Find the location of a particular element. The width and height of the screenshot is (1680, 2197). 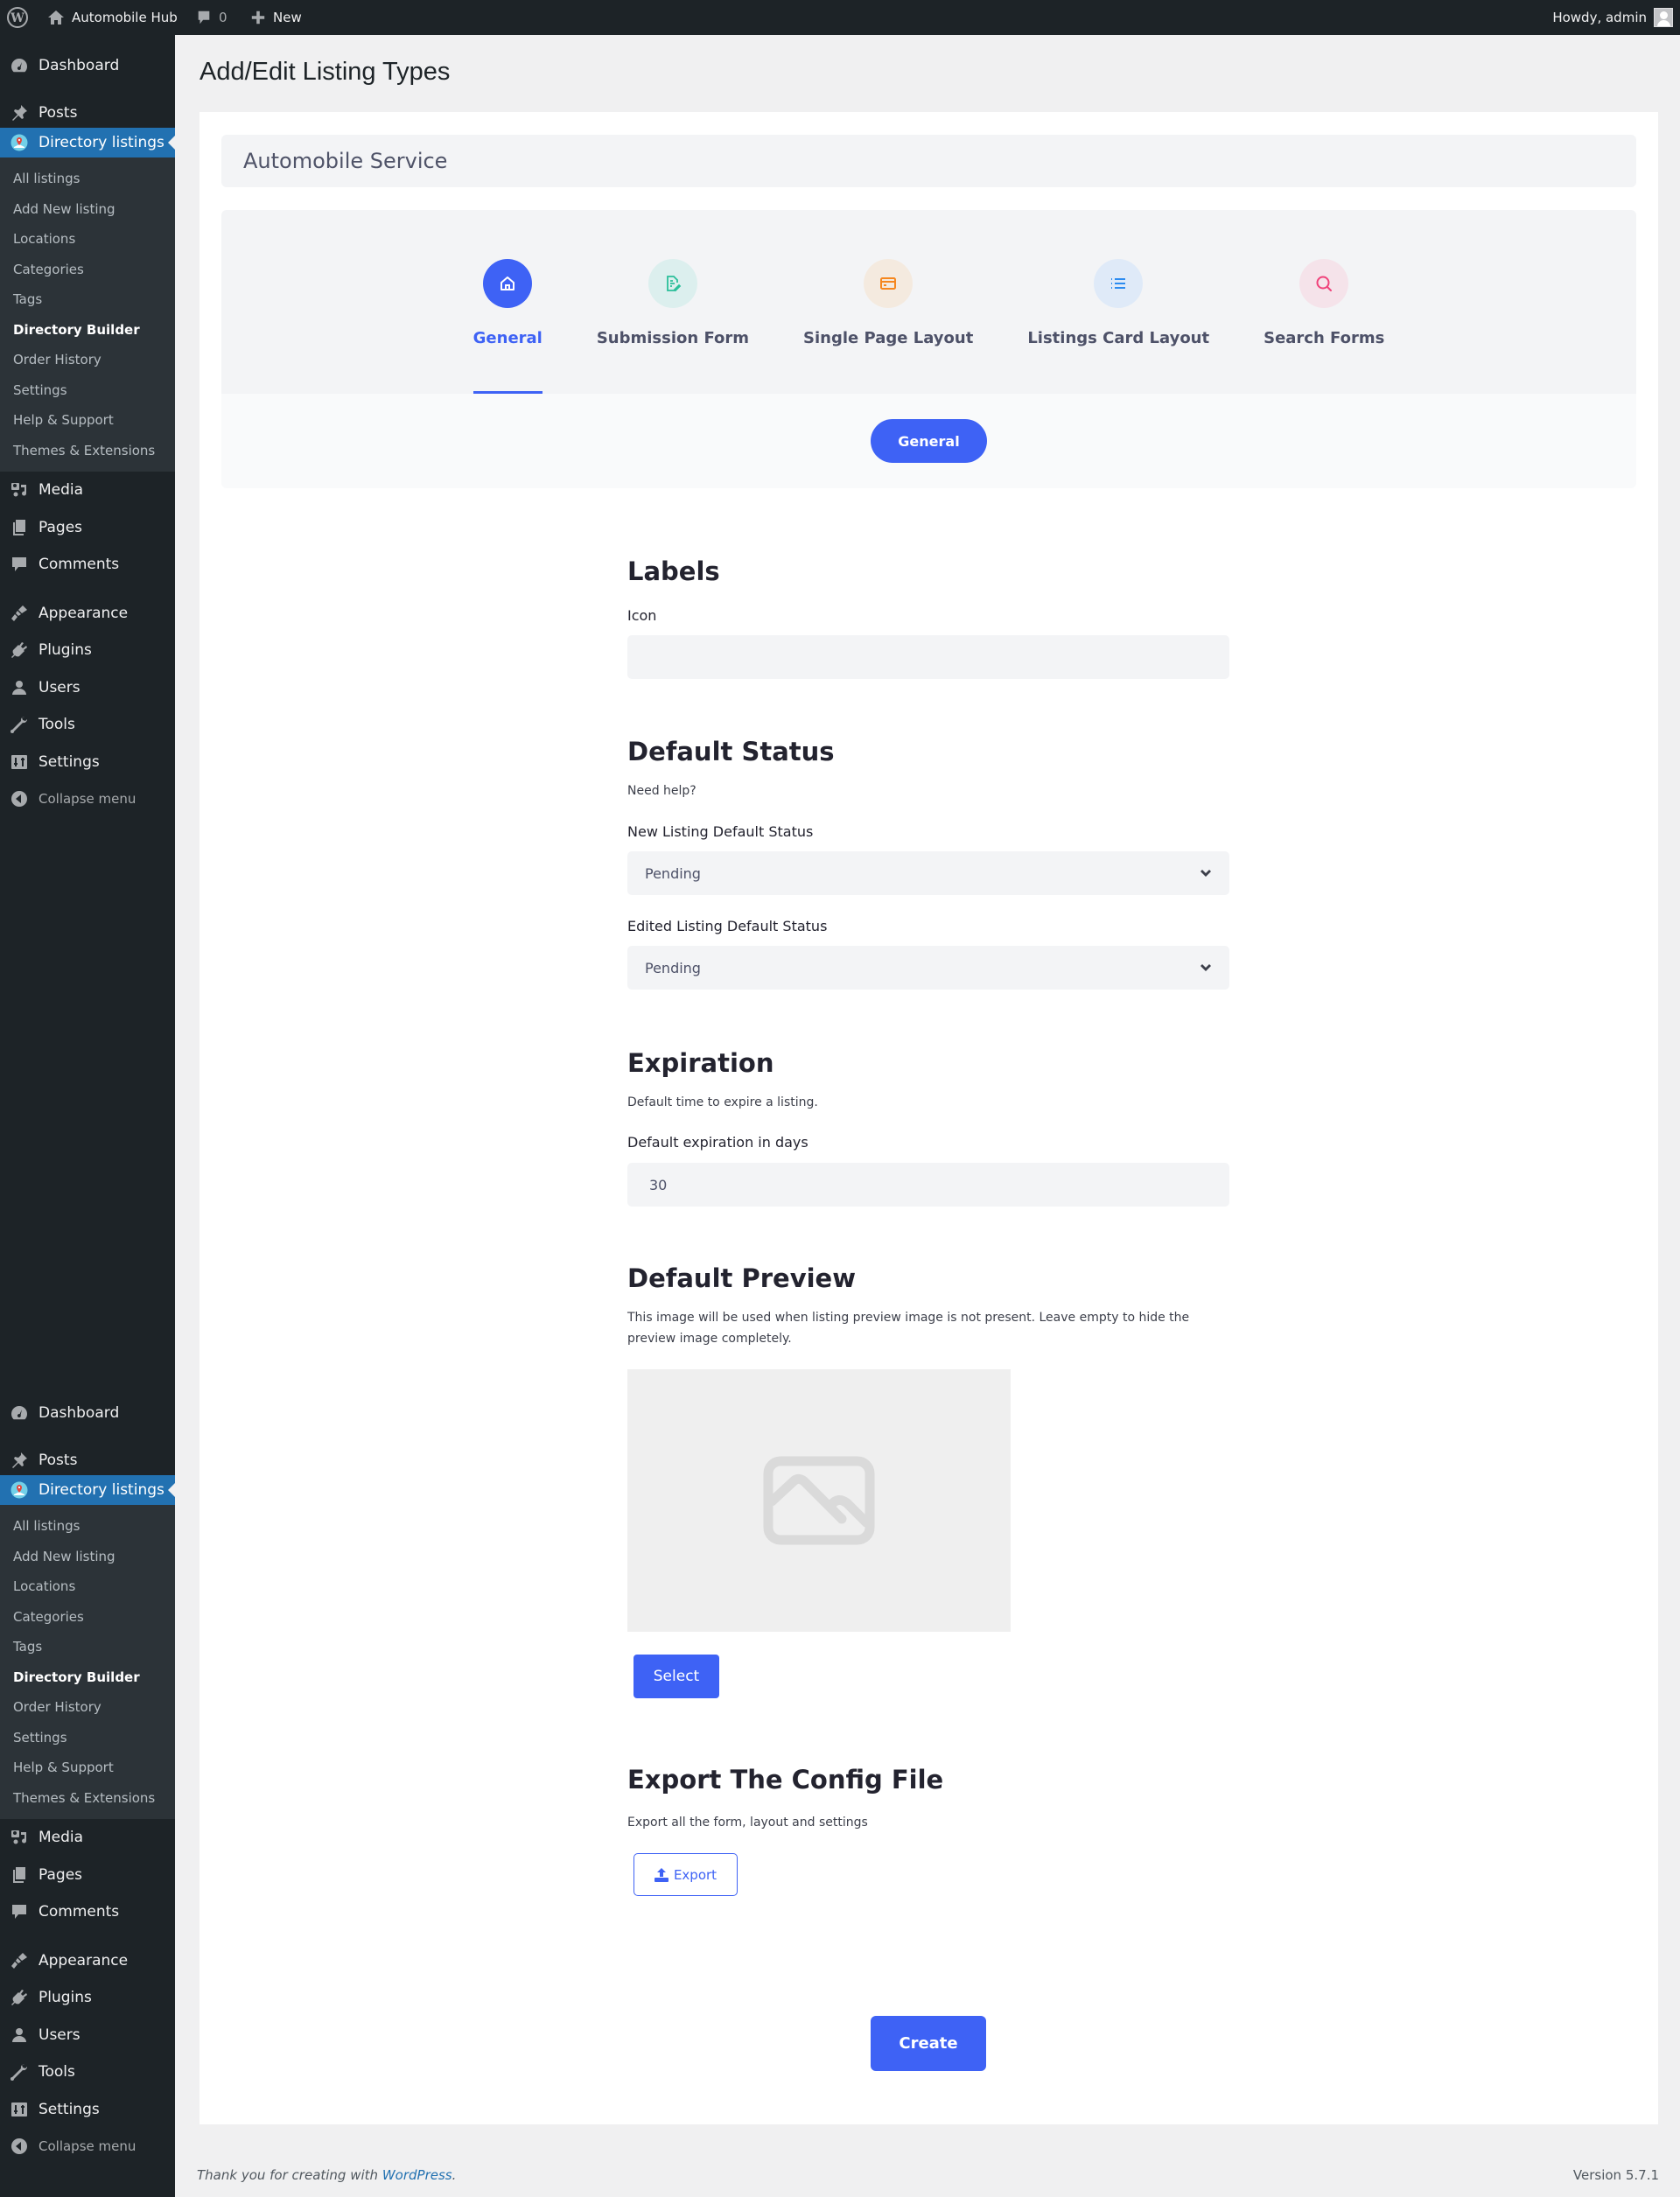

list-icon is located at coordinates (1119, 283).